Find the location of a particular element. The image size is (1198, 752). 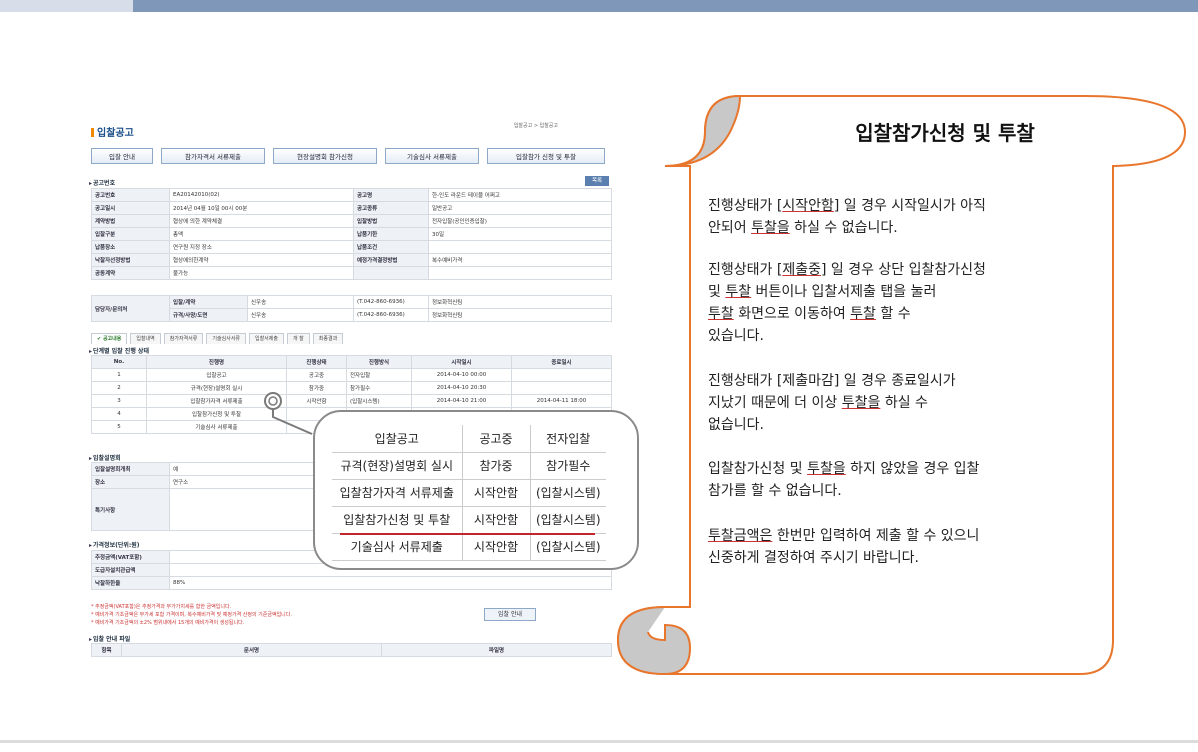

info-cell: 전자입찰(공인인증입찰) is located at coordinates (520, 221).